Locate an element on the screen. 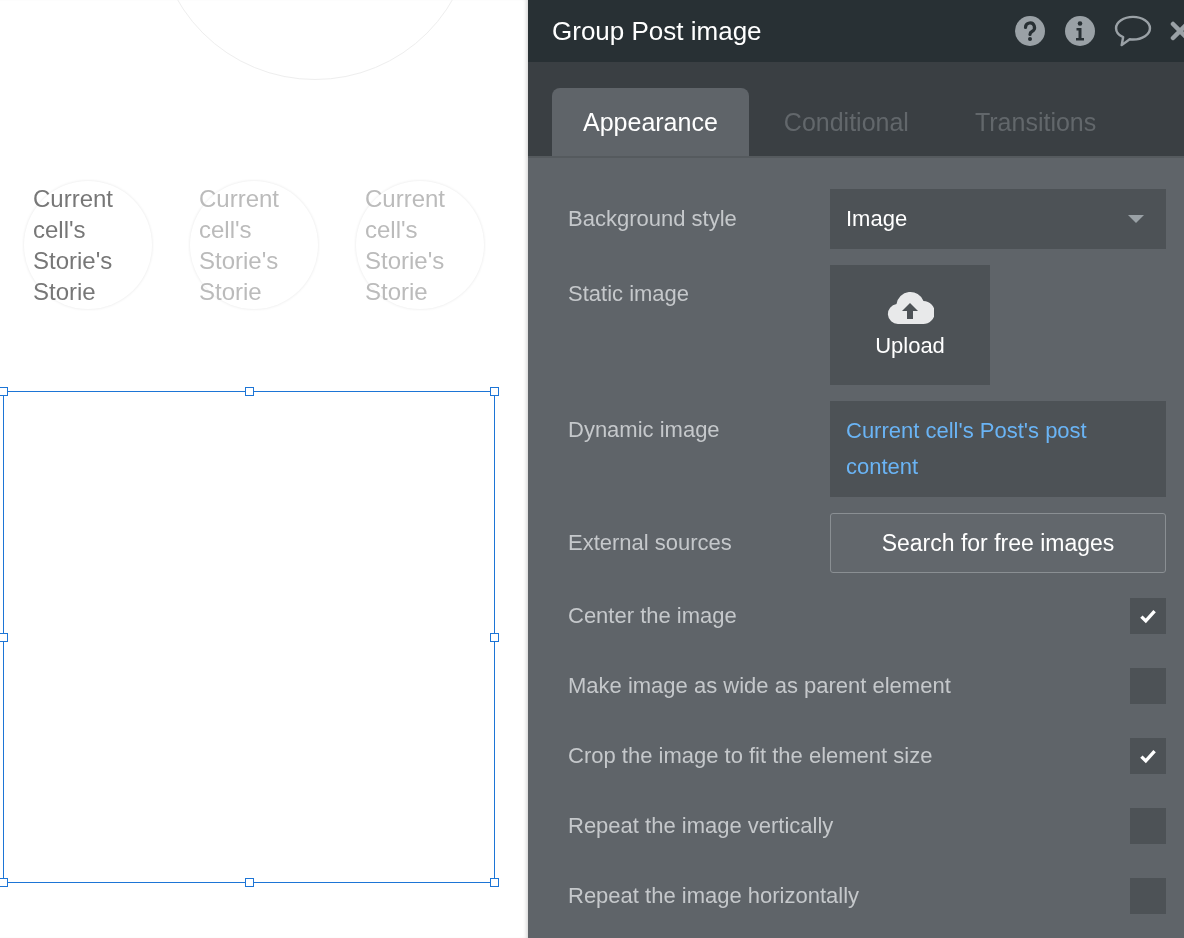  field-label: External sources is located at coordinates (650, 543).